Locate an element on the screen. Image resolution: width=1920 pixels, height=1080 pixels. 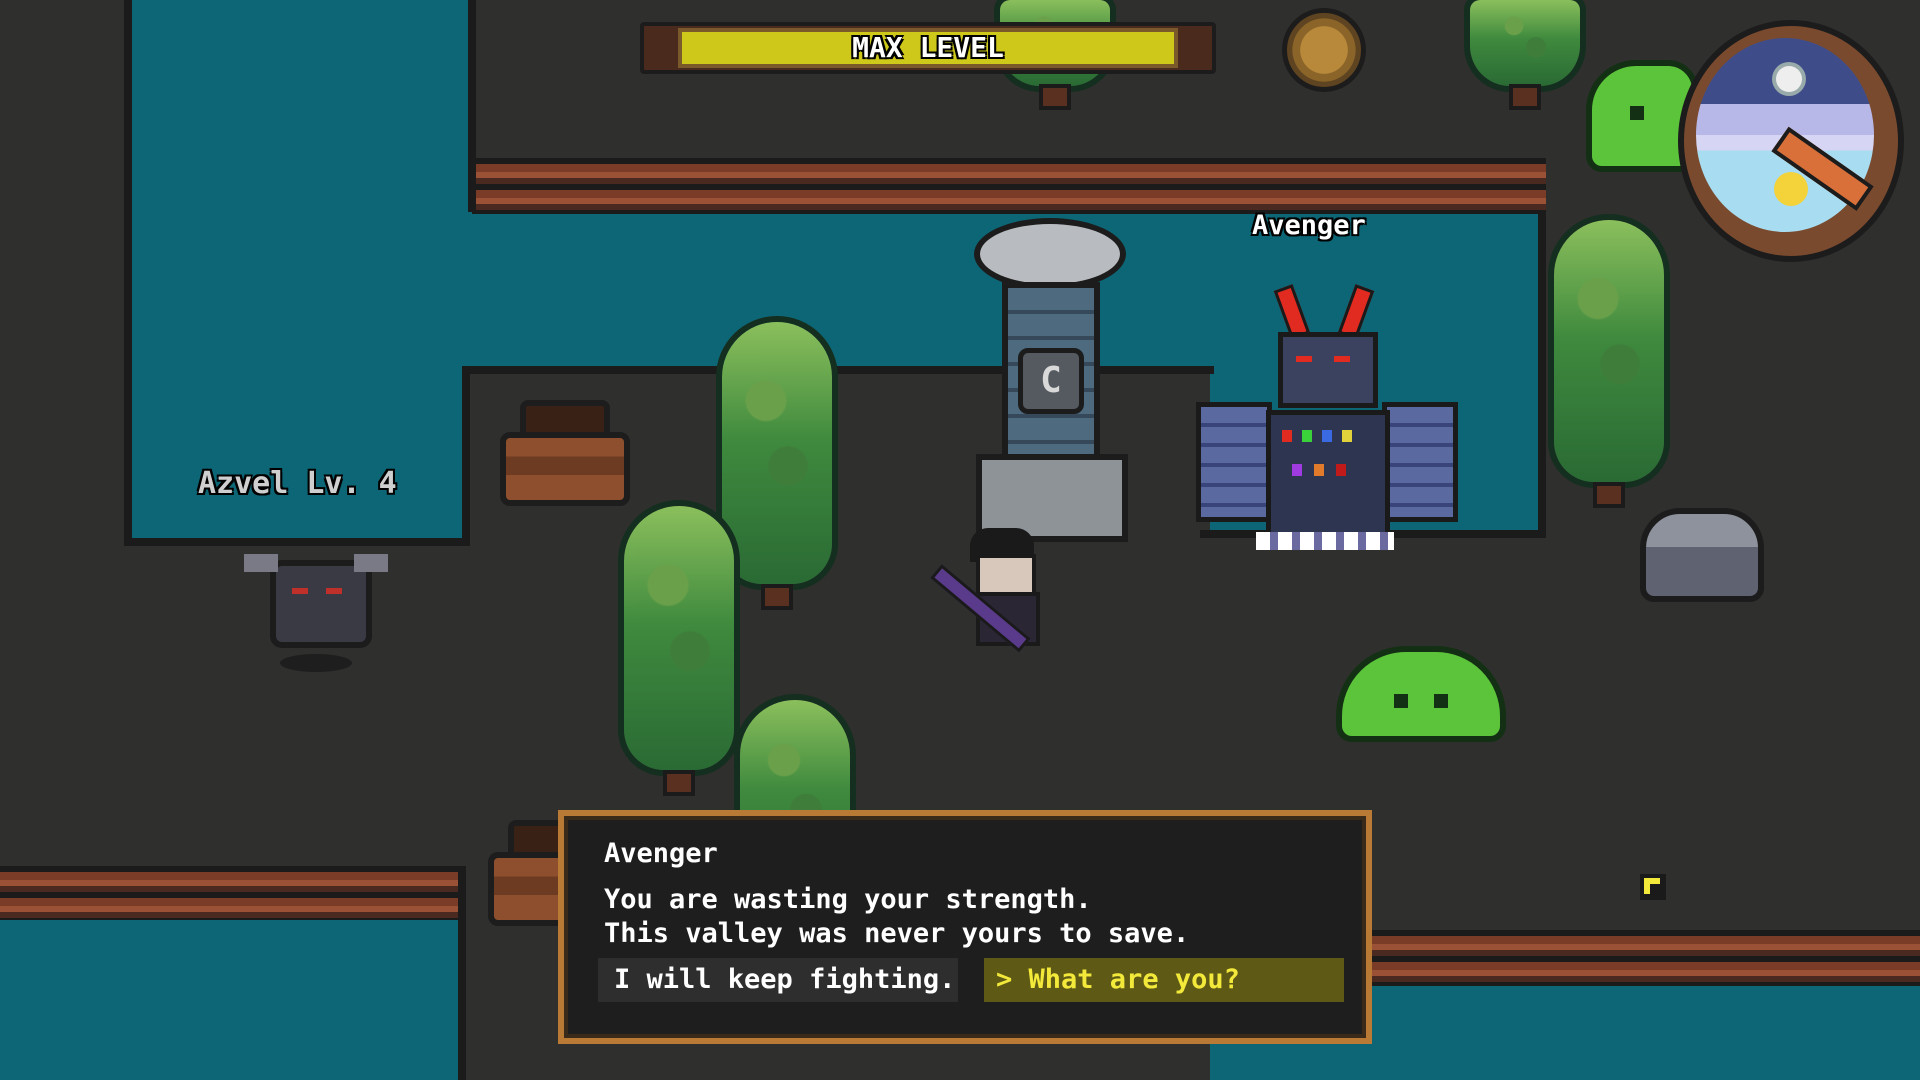
dialog-line-1: You are wasting your strength. is located at coordinates (848, 899).